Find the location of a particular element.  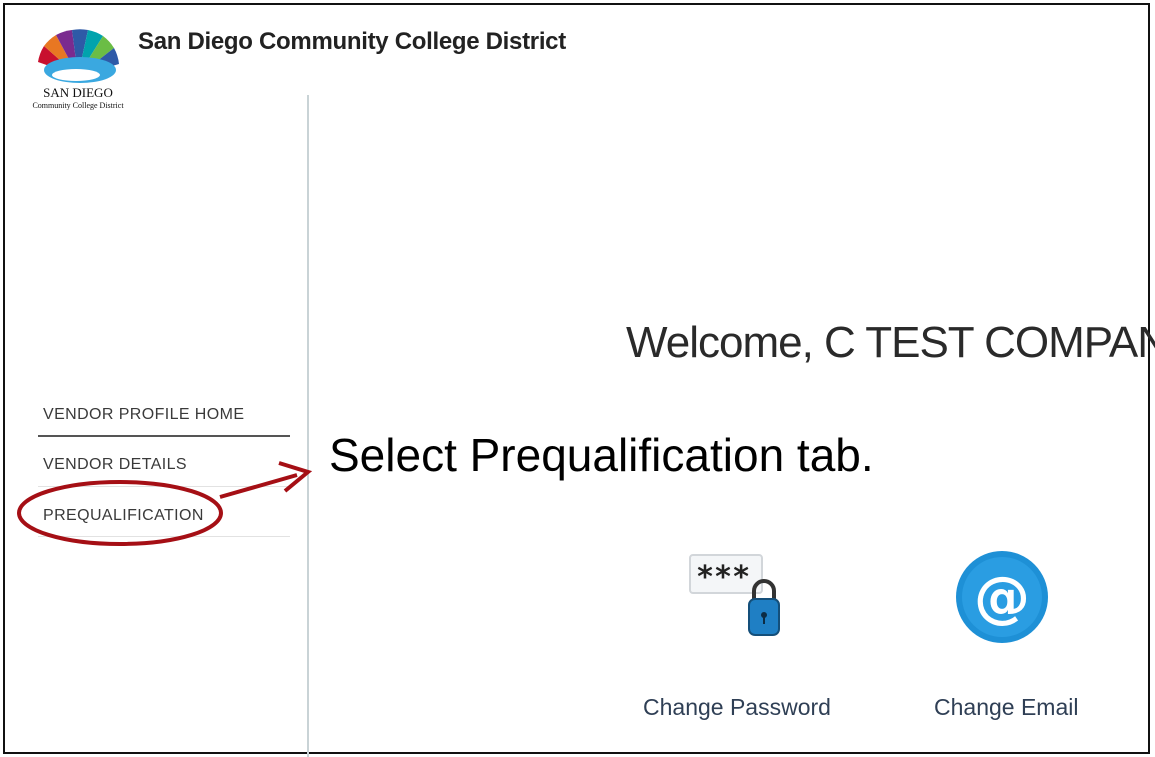

email-at-icon: @ is located at coordinates (1002, 597).